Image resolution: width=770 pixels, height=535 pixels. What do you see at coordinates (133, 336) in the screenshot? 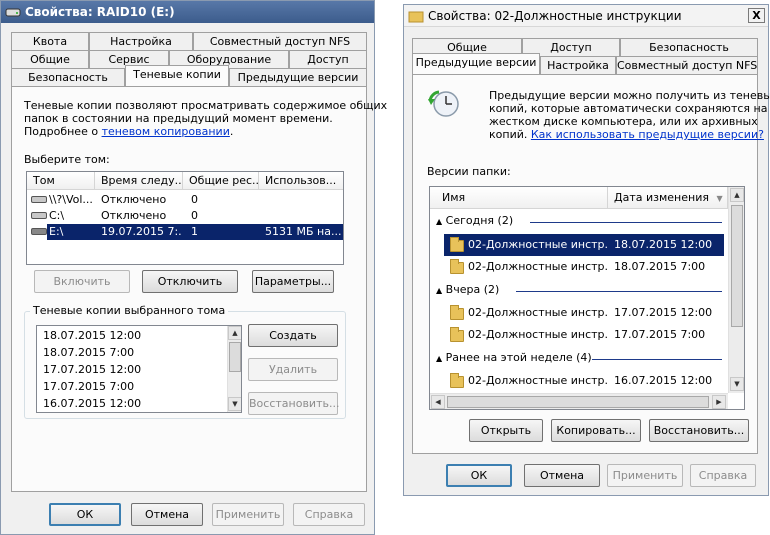
I see `shadow-copy-item: 18.07.2015 12:00` at bounding box center [133, 336].